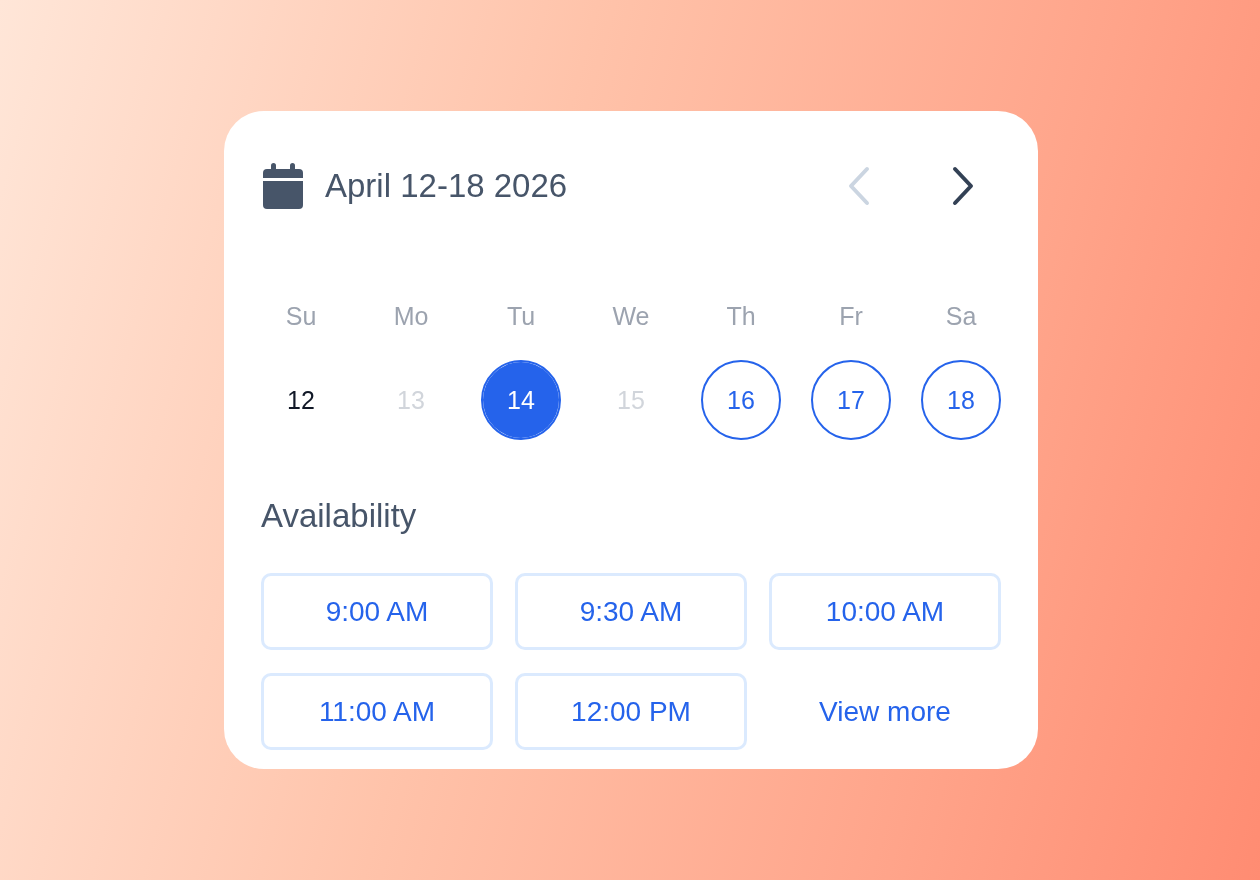  Describe the element at coordinates (851, 400) in the screenshot. I see `day-button: 17` at that location.